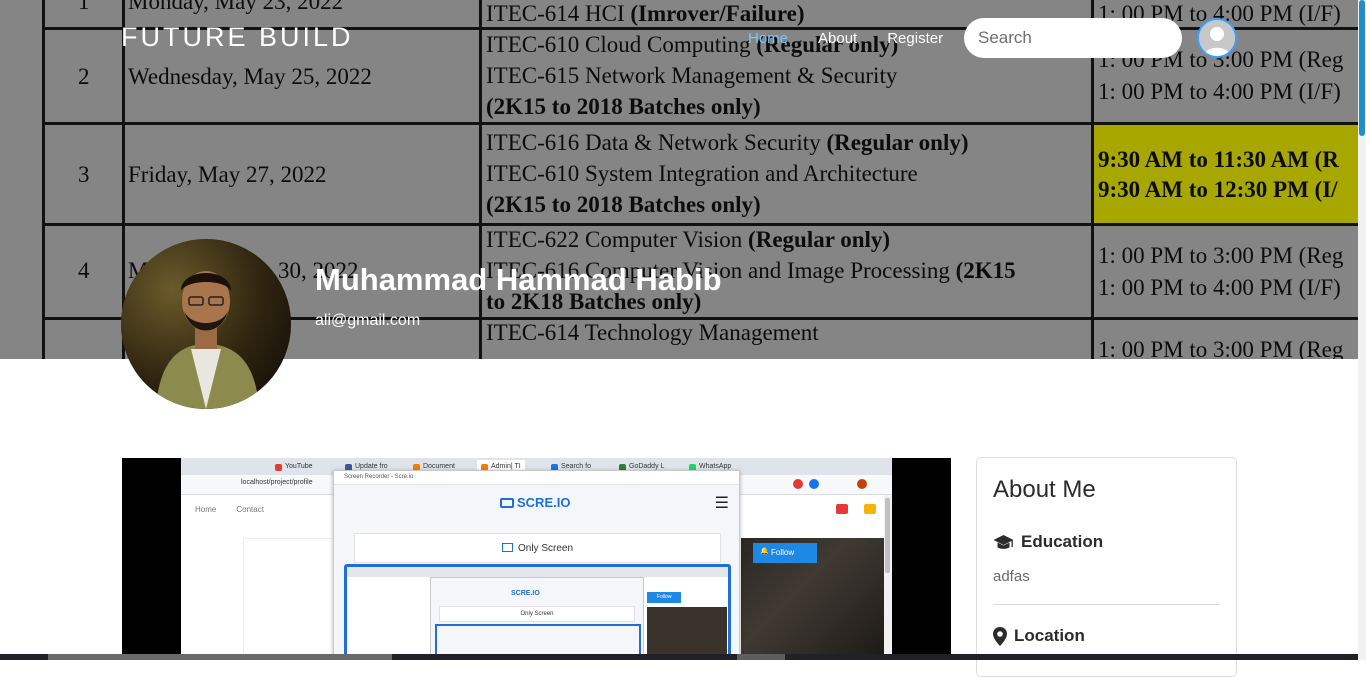 This screenshot has width=1366, height=677. What do you see at coordinates (1073, 38) in the screenshot?
I see `search-input` at bounding box center [1073, 38].